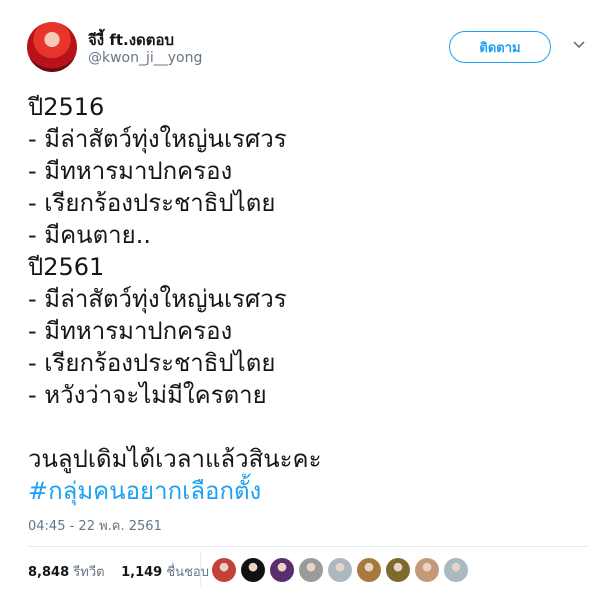  I want to click on follow-button: ติดตาม, so click(500, 47).